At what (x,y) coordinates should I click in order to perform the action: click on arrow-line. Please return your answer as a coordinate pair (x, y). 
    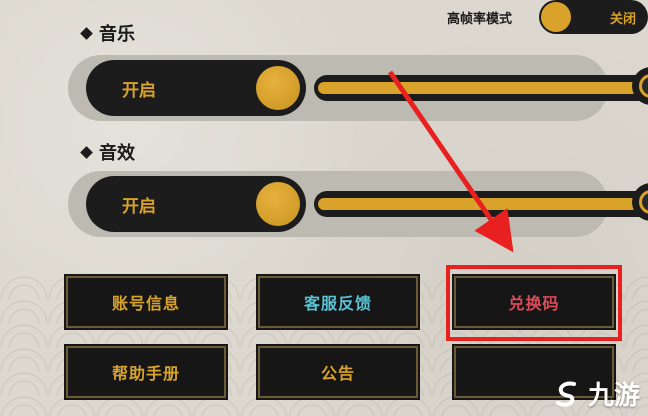
    Looking at the image, I should click on (450, 161).